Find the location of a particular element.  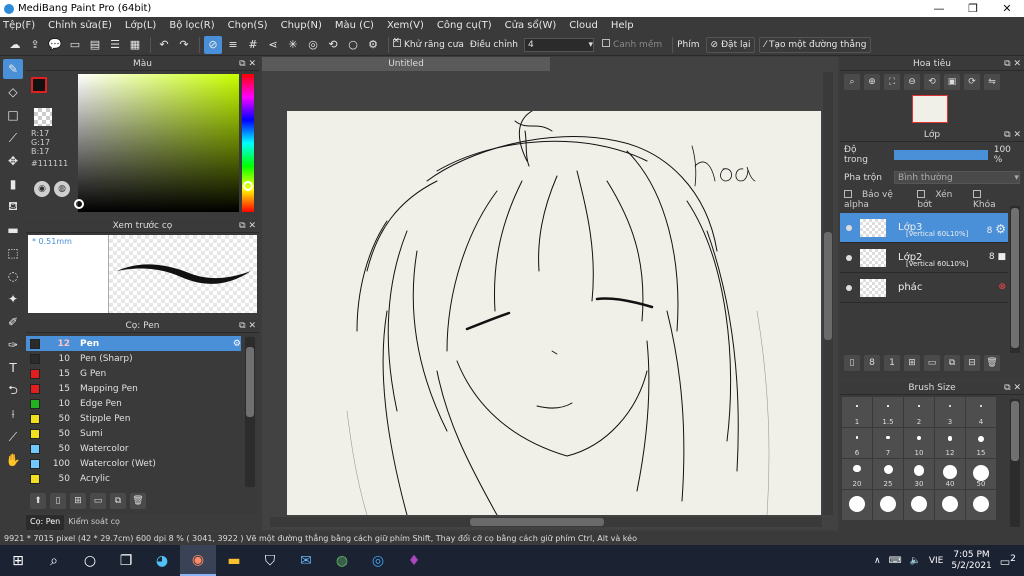

snap-circle-icon: ◎ is located at coordinates (313, 45).